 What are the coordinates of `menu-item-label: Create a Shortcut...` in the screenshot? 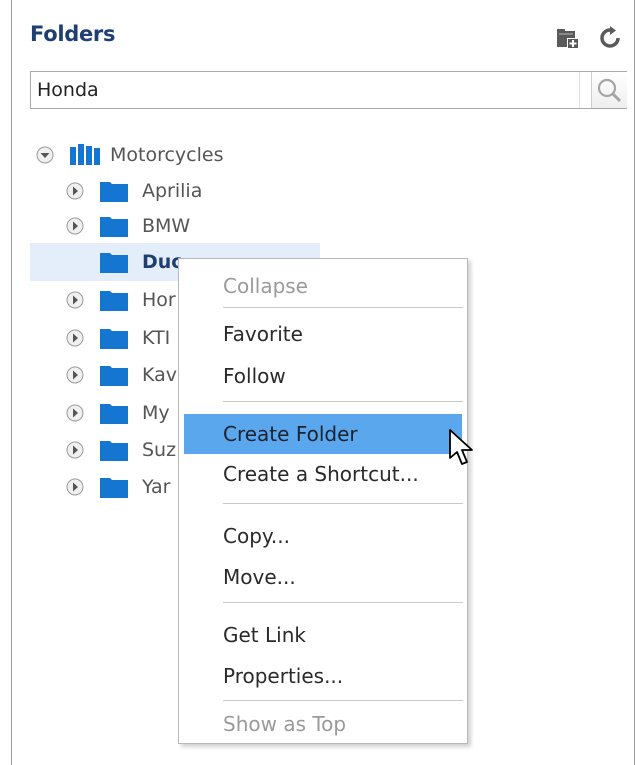 It's located at (321, 474).